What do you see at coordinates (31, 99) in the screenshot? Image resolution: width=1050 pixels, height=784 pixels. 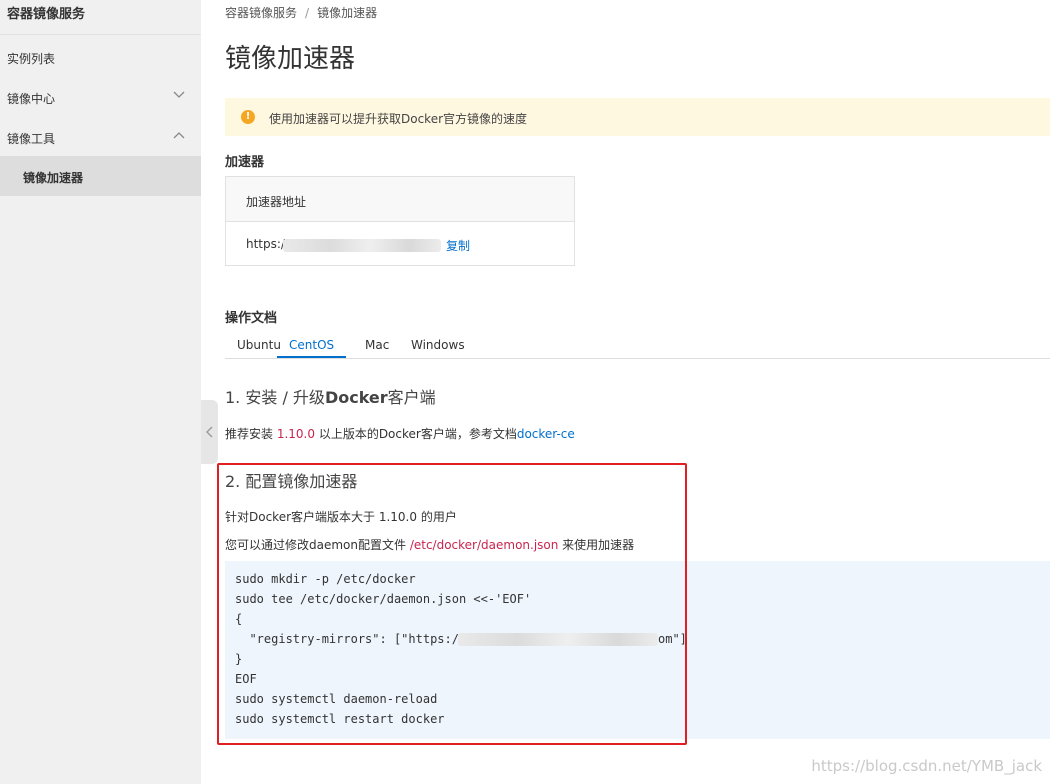 I see `sidebar-item-label: 镜像中心` at bounding box center [31, 99].